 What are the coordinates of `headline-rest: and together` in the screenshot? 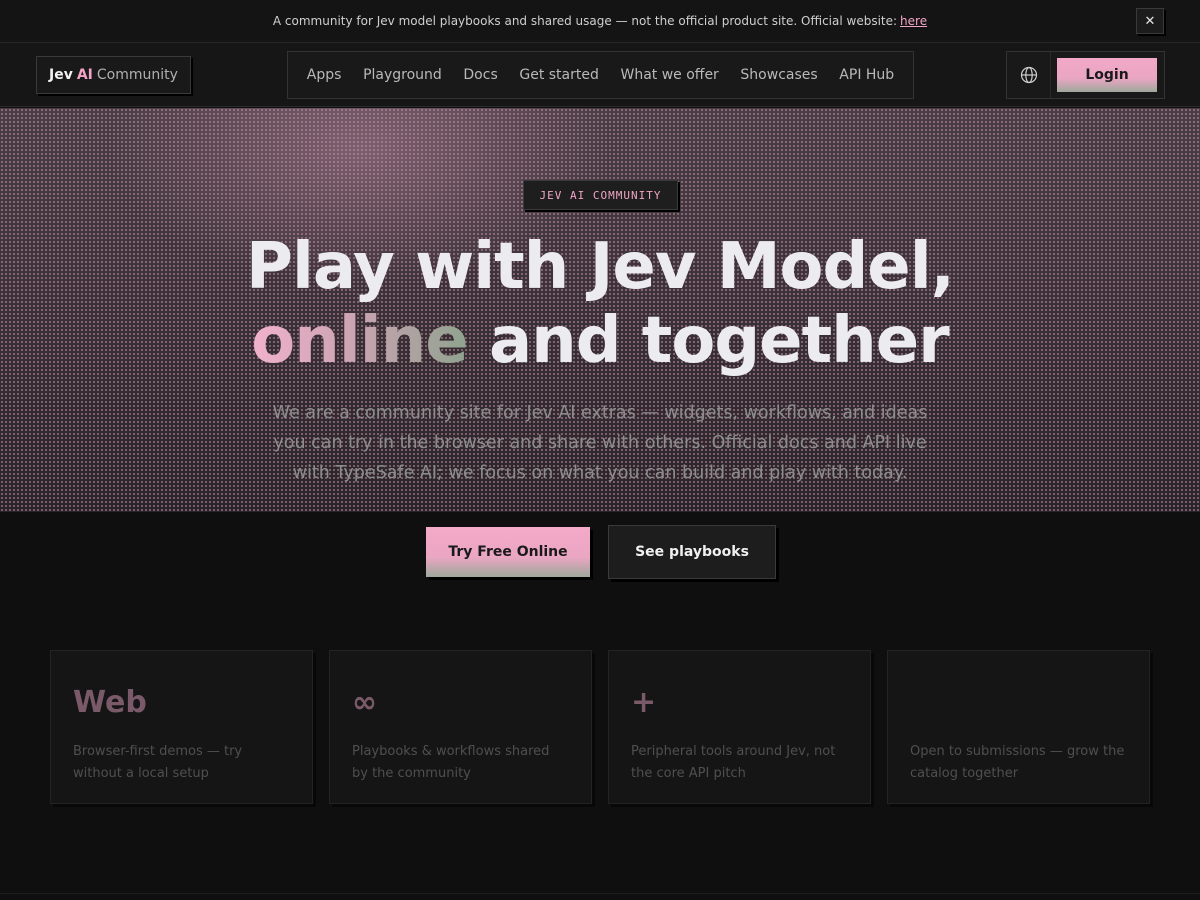 It's located at (708, 341).